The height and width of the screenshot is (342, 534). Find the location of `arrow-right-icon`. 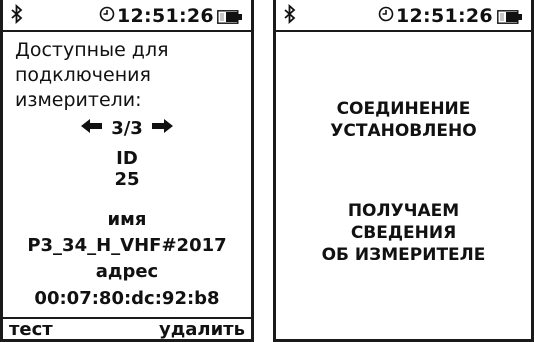

arrow-right-icon is located at coordinates (162, 128).